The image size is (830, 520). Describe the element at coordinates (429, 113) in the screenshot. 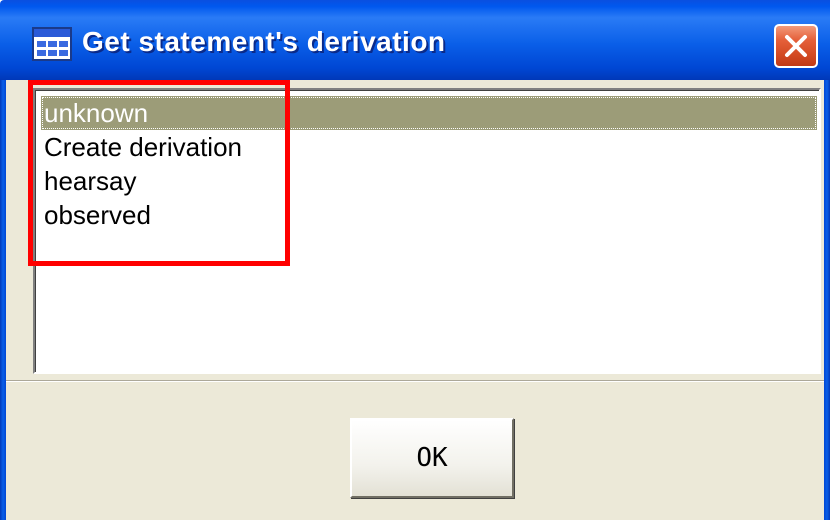

I see `list-item-unknown: unknown` at that location.